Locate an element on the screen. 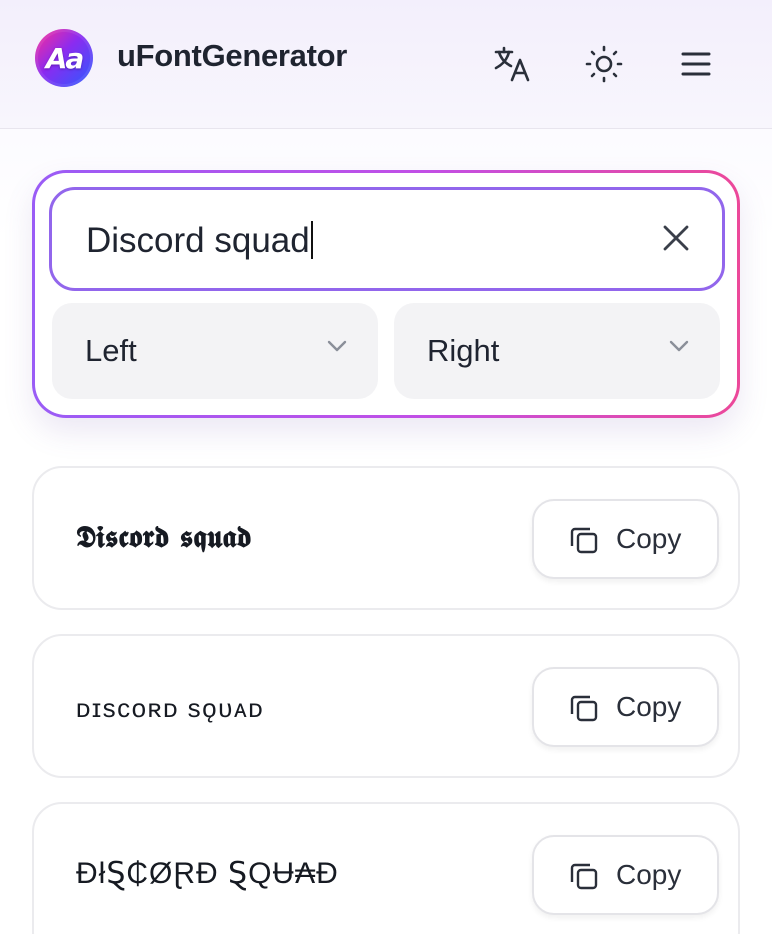 The width and height of the screenshot is (772, 934). text-caret is located at coordinates (311, 240).